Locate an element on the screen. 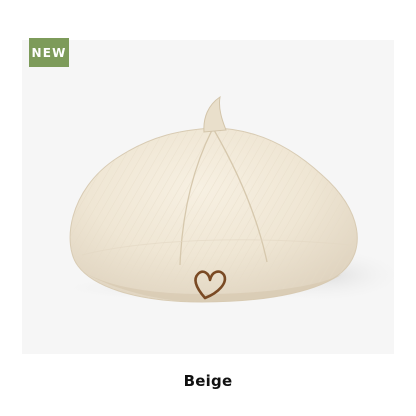 The image size is (416, 416). color-name-label: Beige is located at coordinates (208, 381).